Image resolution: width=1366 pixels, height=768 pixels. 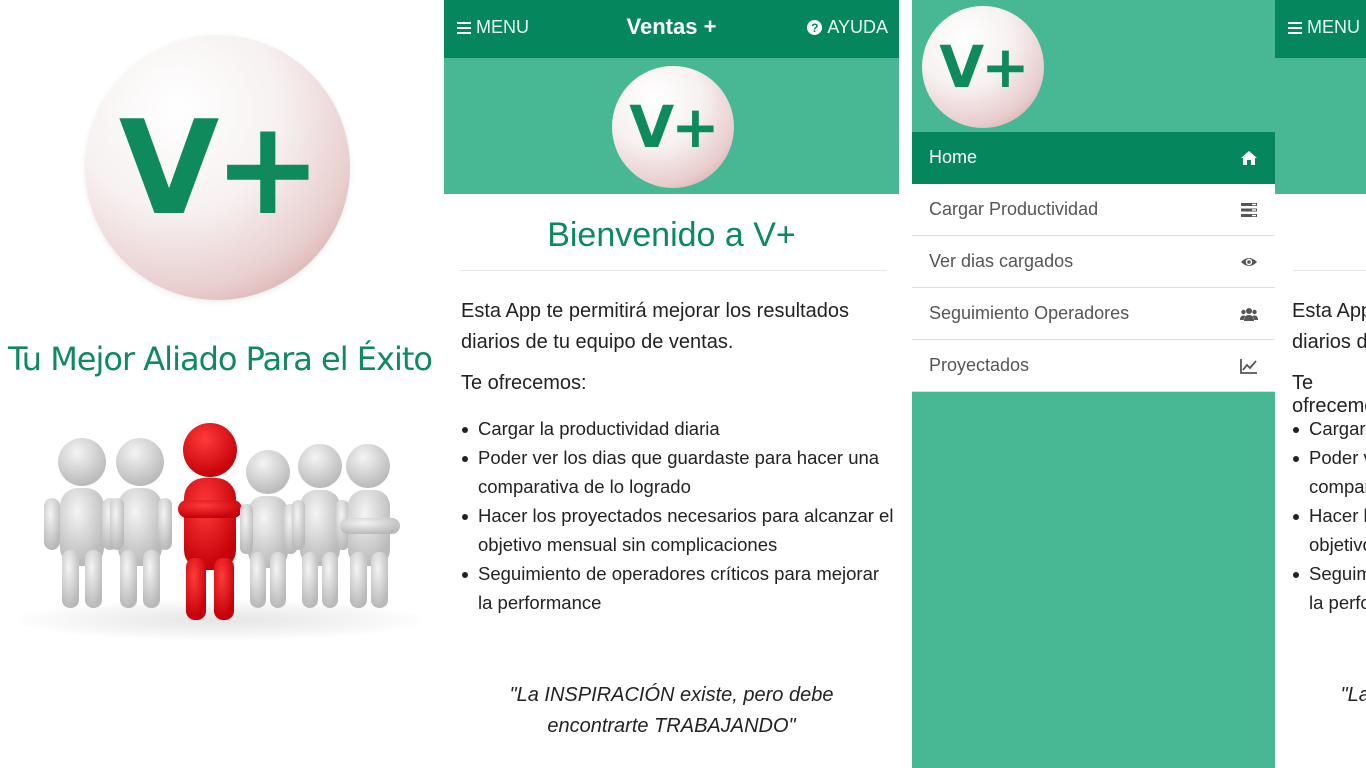 I want to click on home-icon, so click(x=1249, y=158).